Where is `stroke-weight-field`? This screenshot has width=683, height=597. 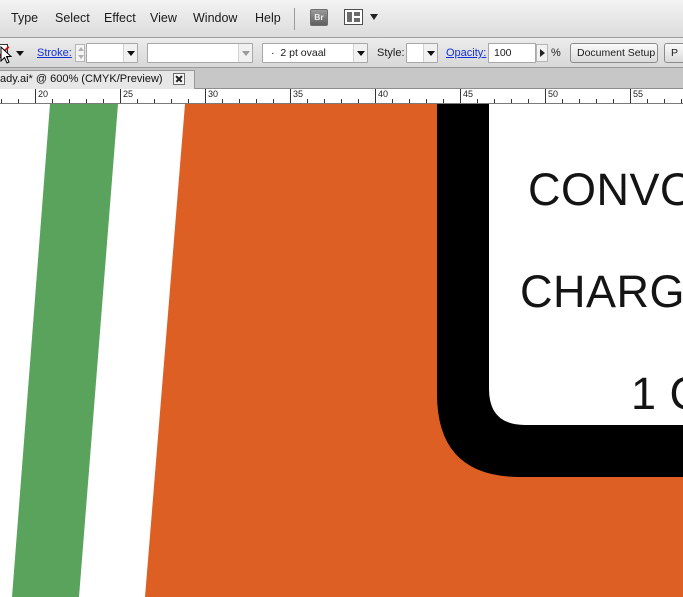 stroke-weight-field is located at coordinates (112, 53).